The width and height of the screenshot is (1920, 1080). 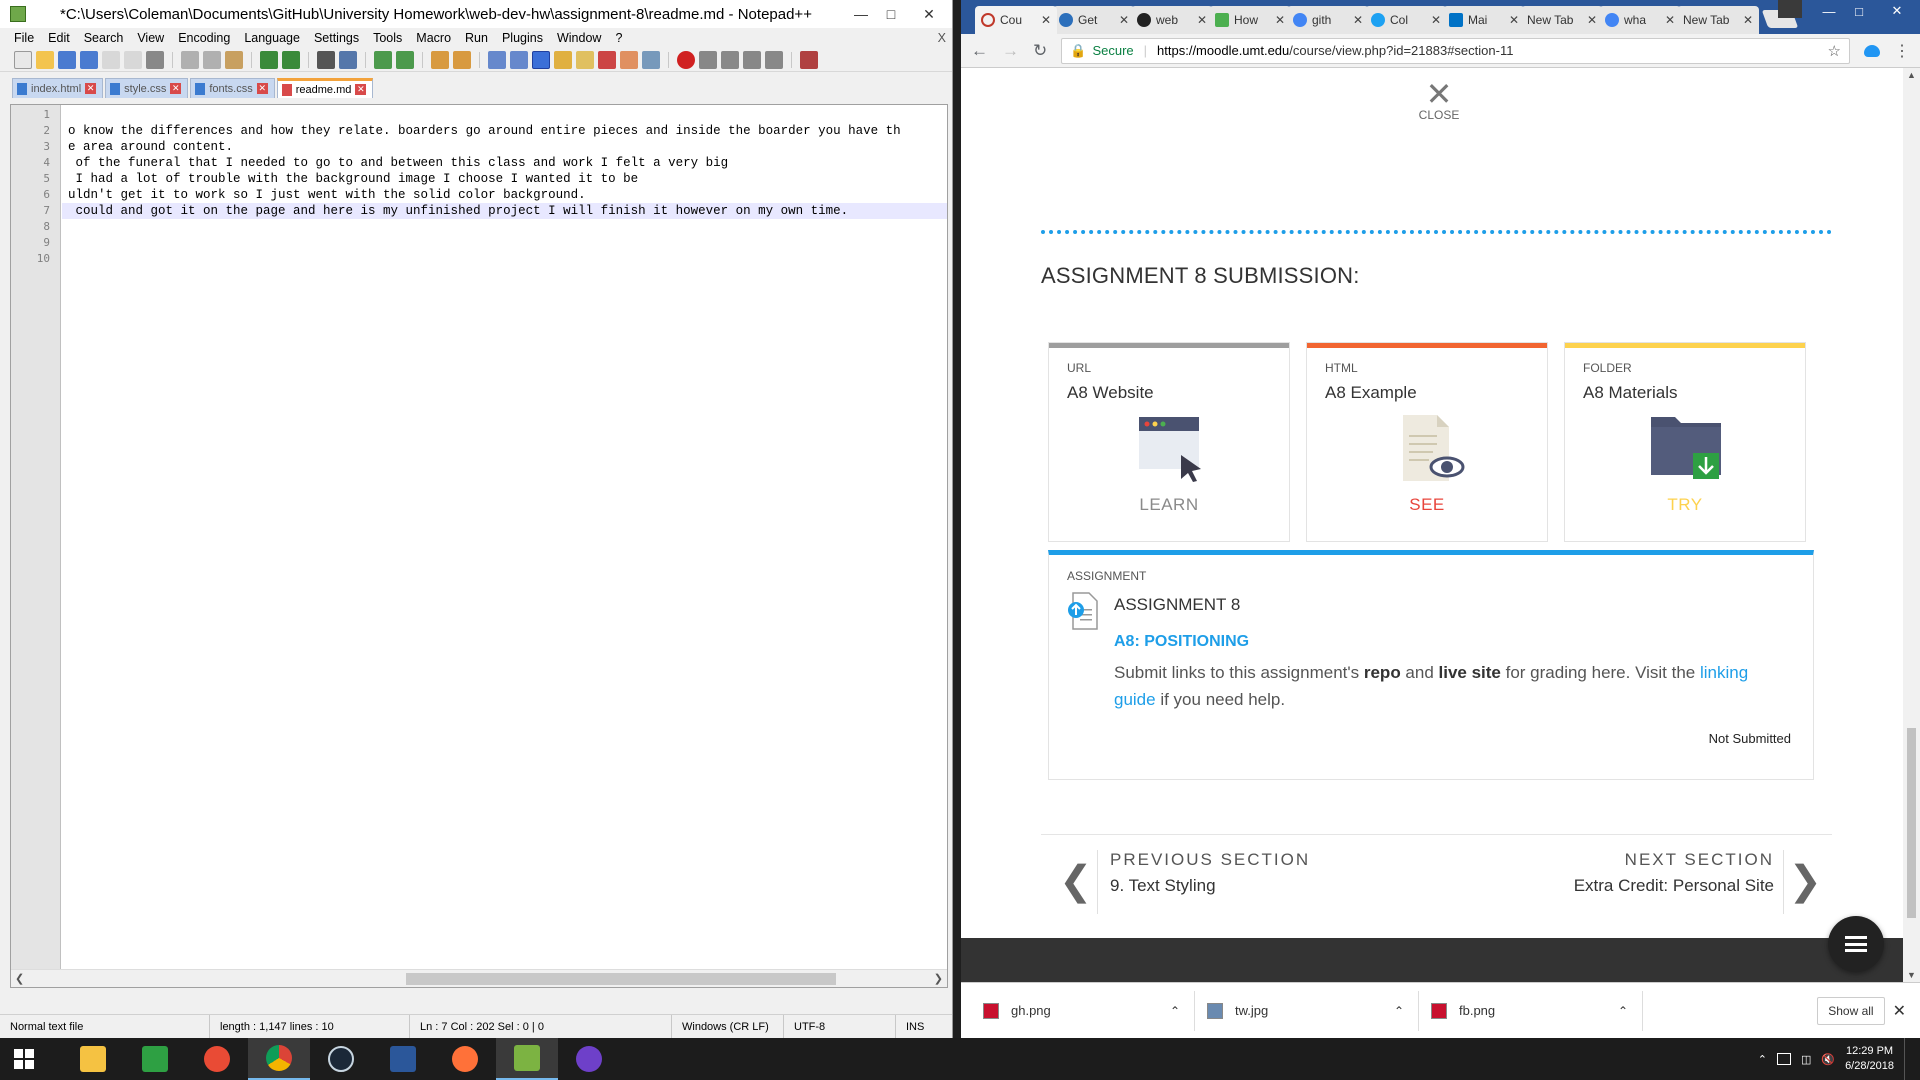 I want to click on scroll-down-icon: ▼, so click(x=1911, y=975).